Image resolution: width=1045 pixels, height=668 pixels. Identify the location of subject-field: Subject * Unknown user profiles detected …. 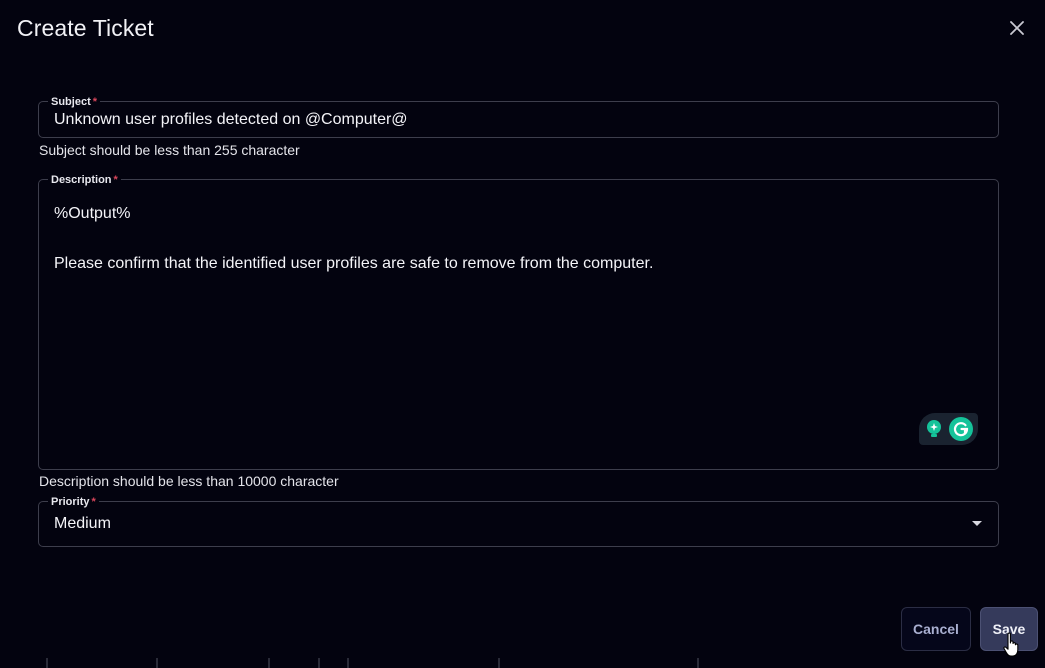
(518, 117).